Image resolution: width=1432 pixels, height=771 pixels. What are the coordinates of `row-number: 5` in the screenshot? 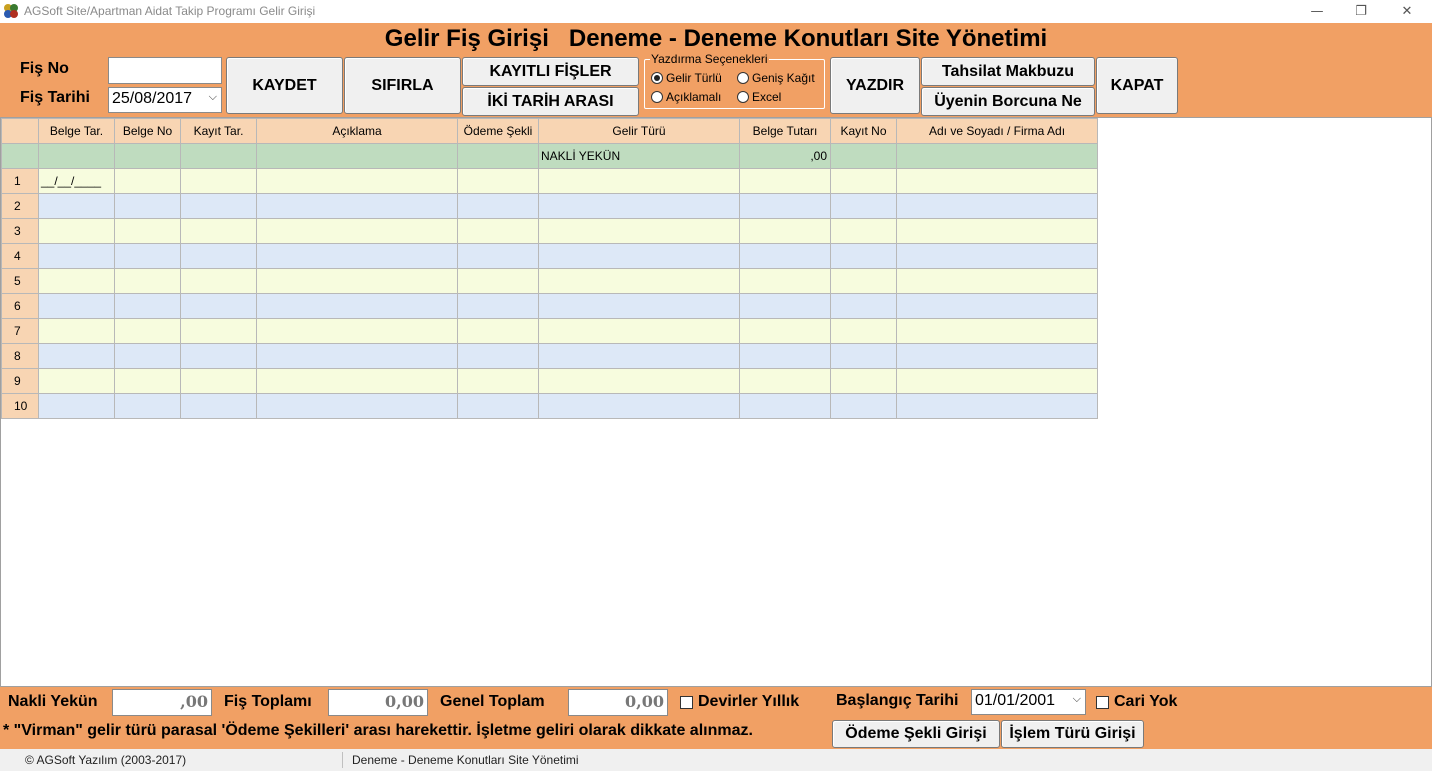 It's located at (20, 281).